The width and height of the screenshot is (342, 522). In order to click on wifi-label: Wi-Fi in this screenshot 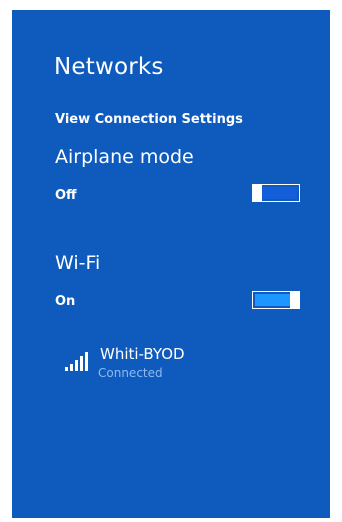, I will do `click(78, 263)`.